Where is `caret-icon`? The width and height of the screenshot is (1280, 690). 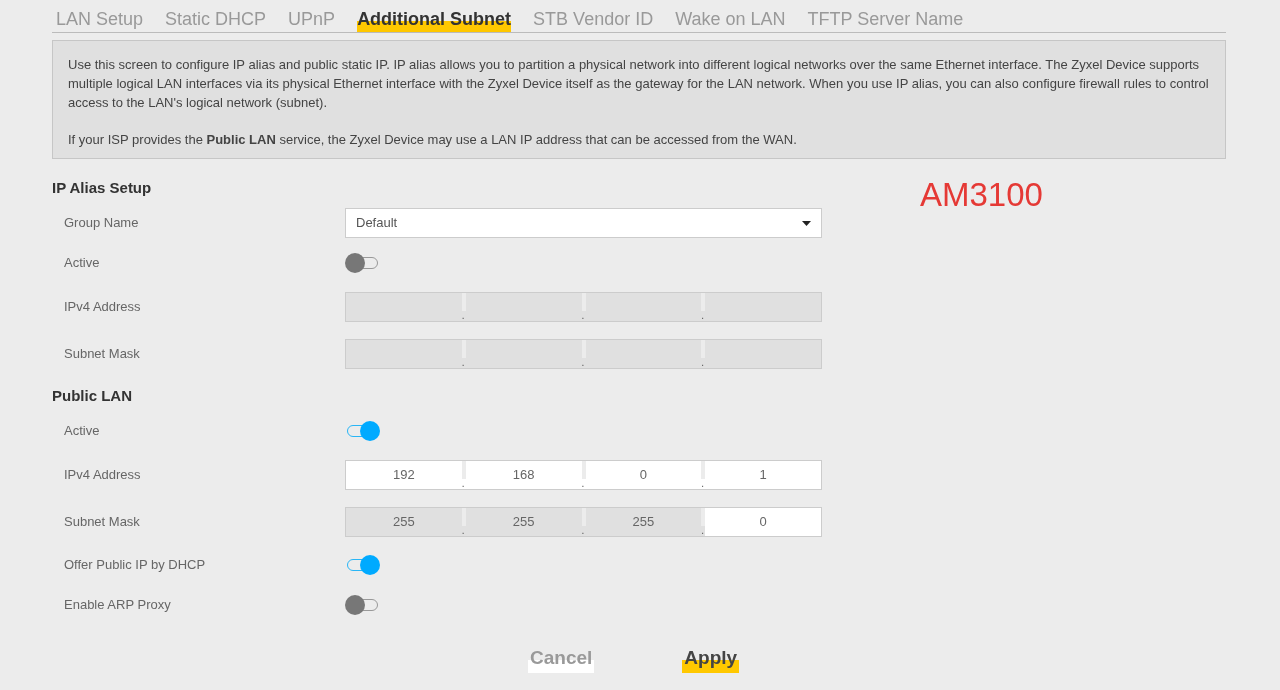 caret-icon is located at coordinates (806, 223).